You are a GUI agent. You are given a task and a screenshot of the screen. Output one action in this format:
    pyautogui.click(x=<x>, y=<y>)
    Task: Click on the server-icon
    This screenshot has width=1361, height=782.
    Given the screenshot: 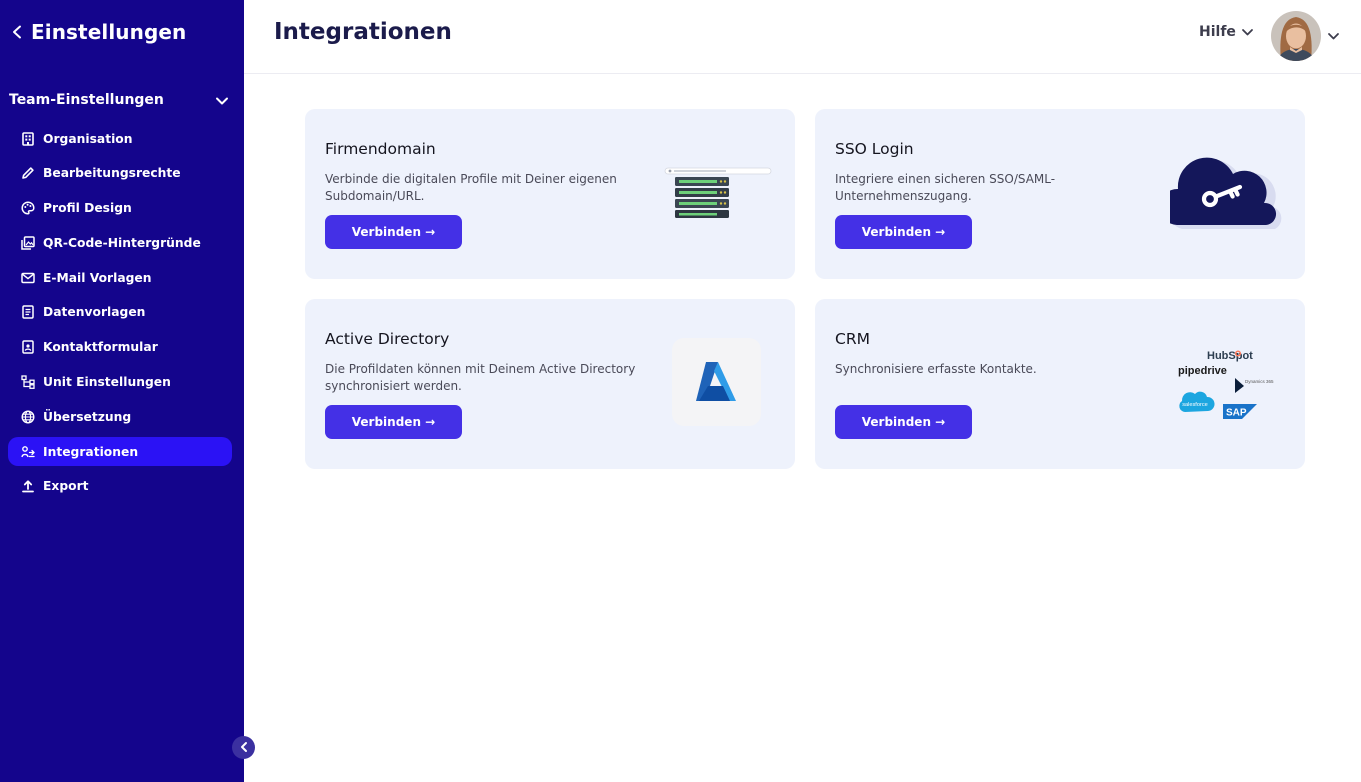 What is the action you would take?
    pyautogui.click(x=719, y=195)
    